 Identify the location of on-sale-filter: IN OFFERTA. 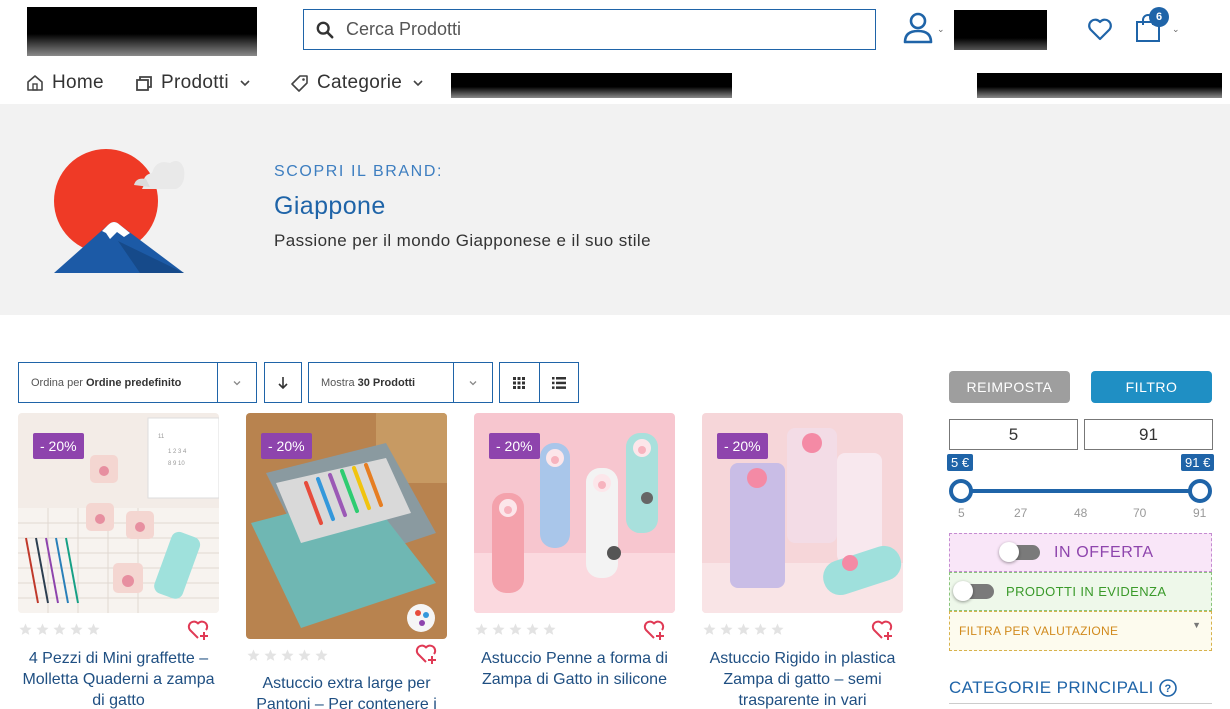
(1080, 552).